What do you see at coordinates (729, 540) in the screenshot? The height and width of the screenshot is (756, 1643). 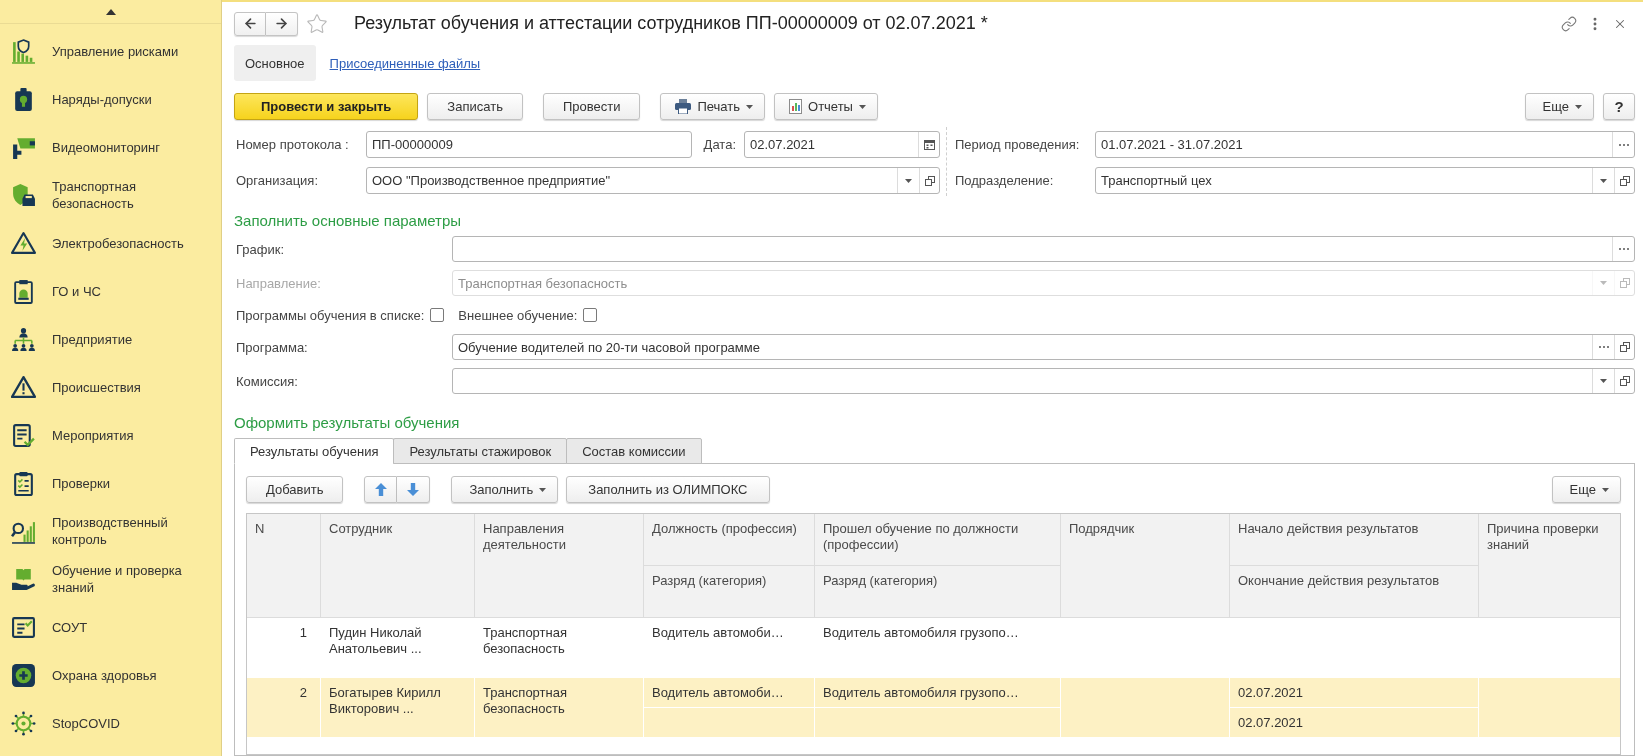 I see `column-header: Должность (профессия)` at bounding box center [729, 540].